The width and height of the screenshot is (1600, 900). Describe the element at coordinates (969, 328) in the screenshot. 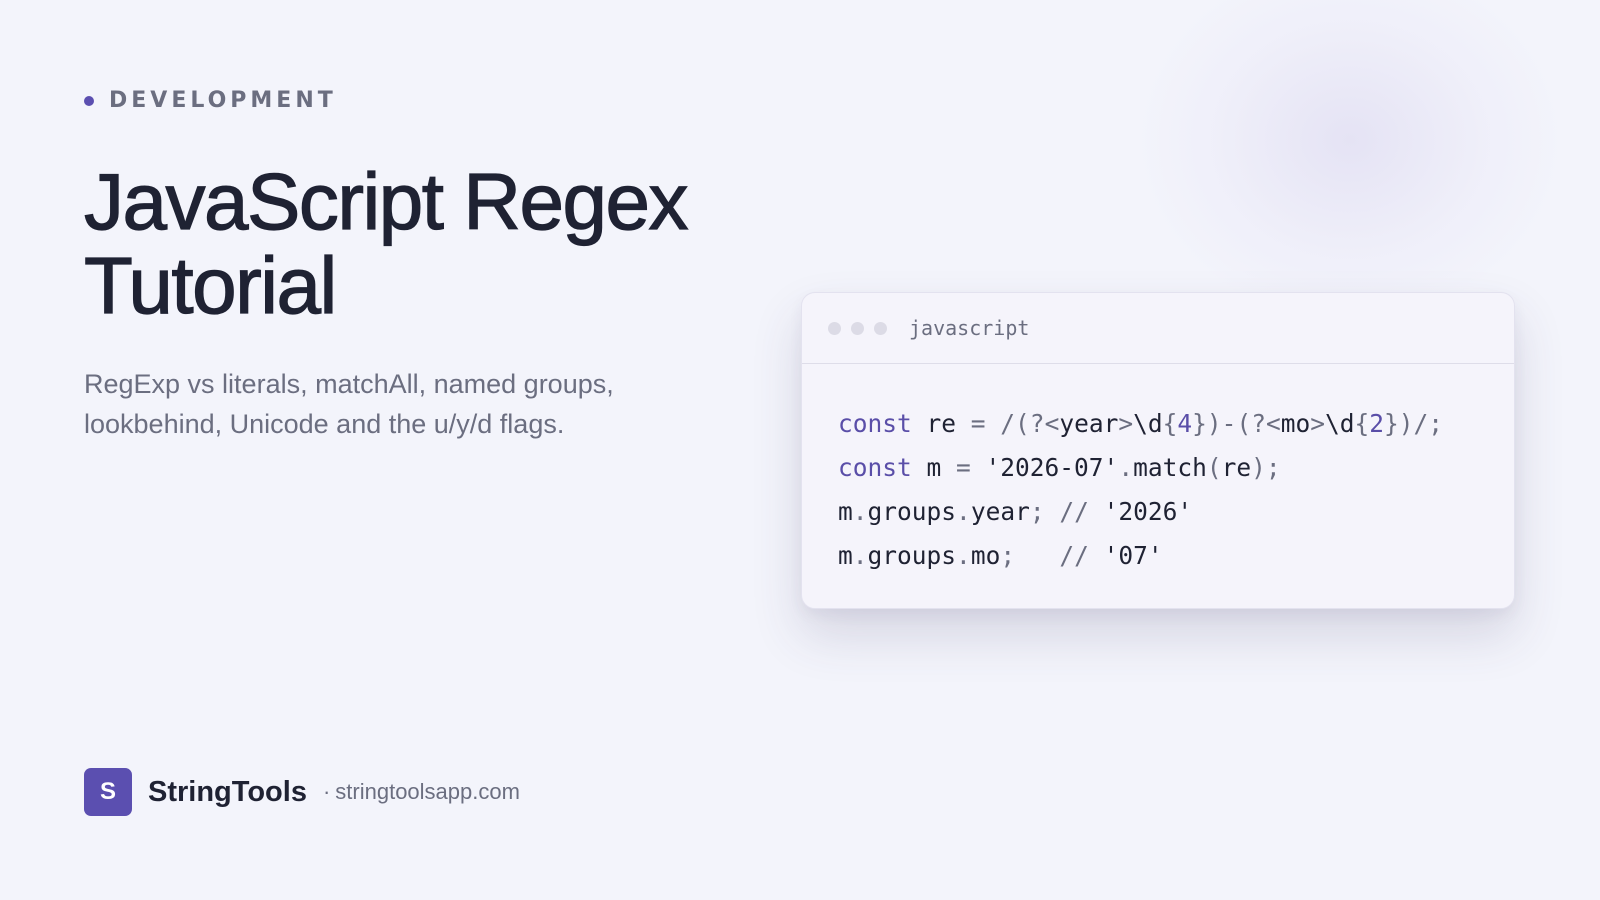

I see `code-language-label: javascript` at that location.